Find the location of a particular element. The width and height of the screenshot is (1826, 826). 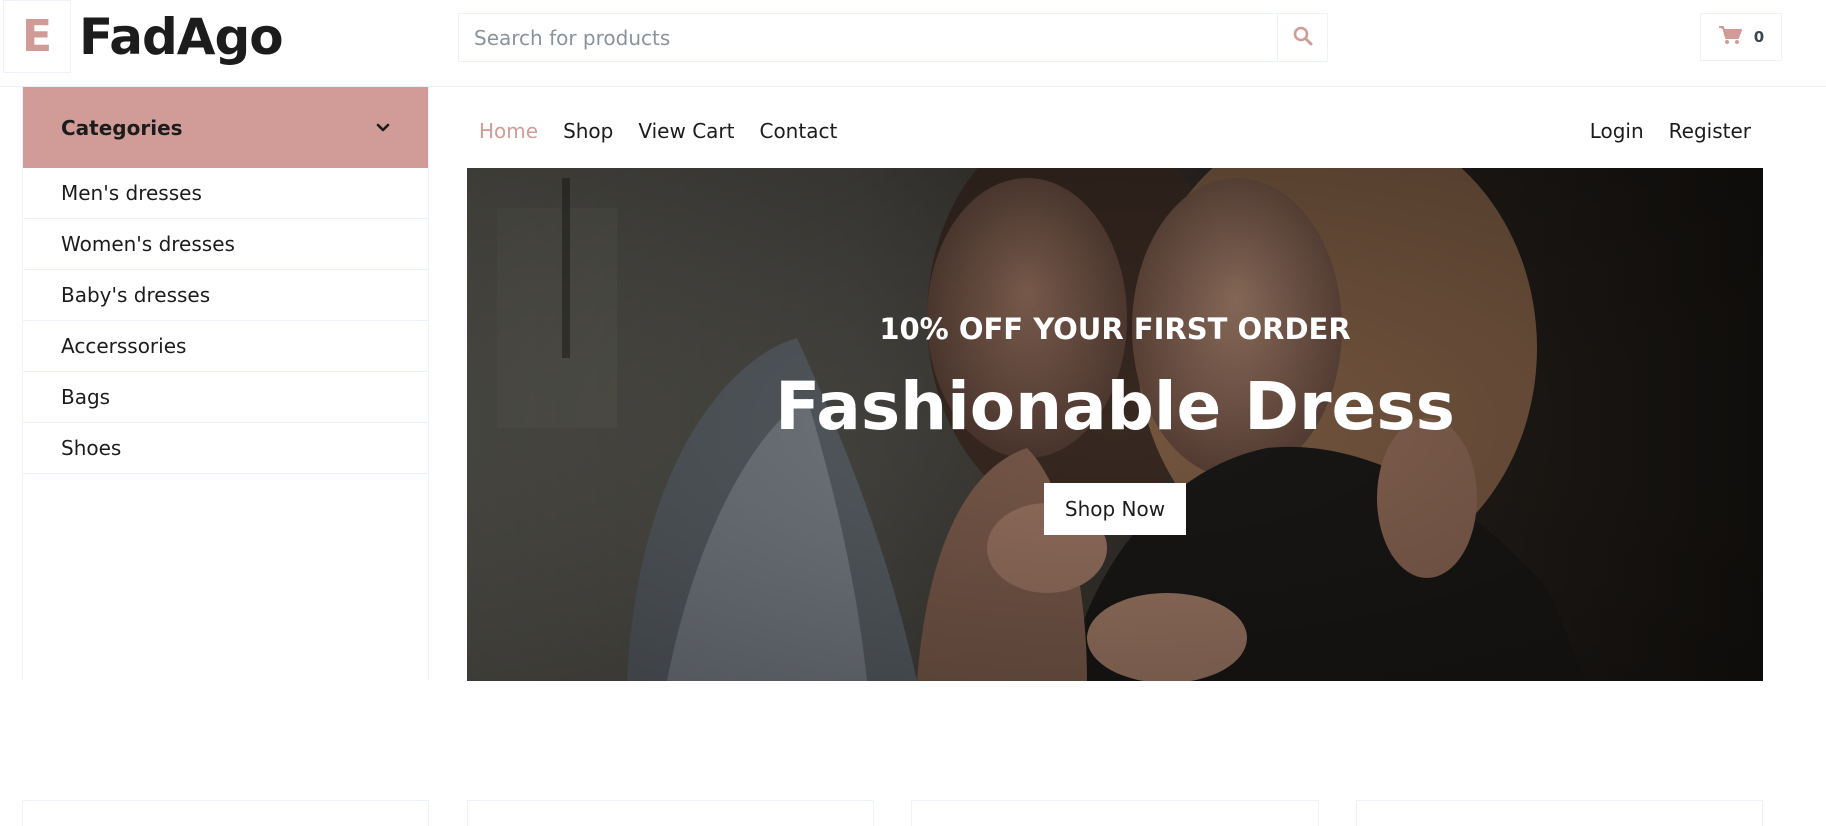

logo: E FadAgo is located at coordinates (143, 36).